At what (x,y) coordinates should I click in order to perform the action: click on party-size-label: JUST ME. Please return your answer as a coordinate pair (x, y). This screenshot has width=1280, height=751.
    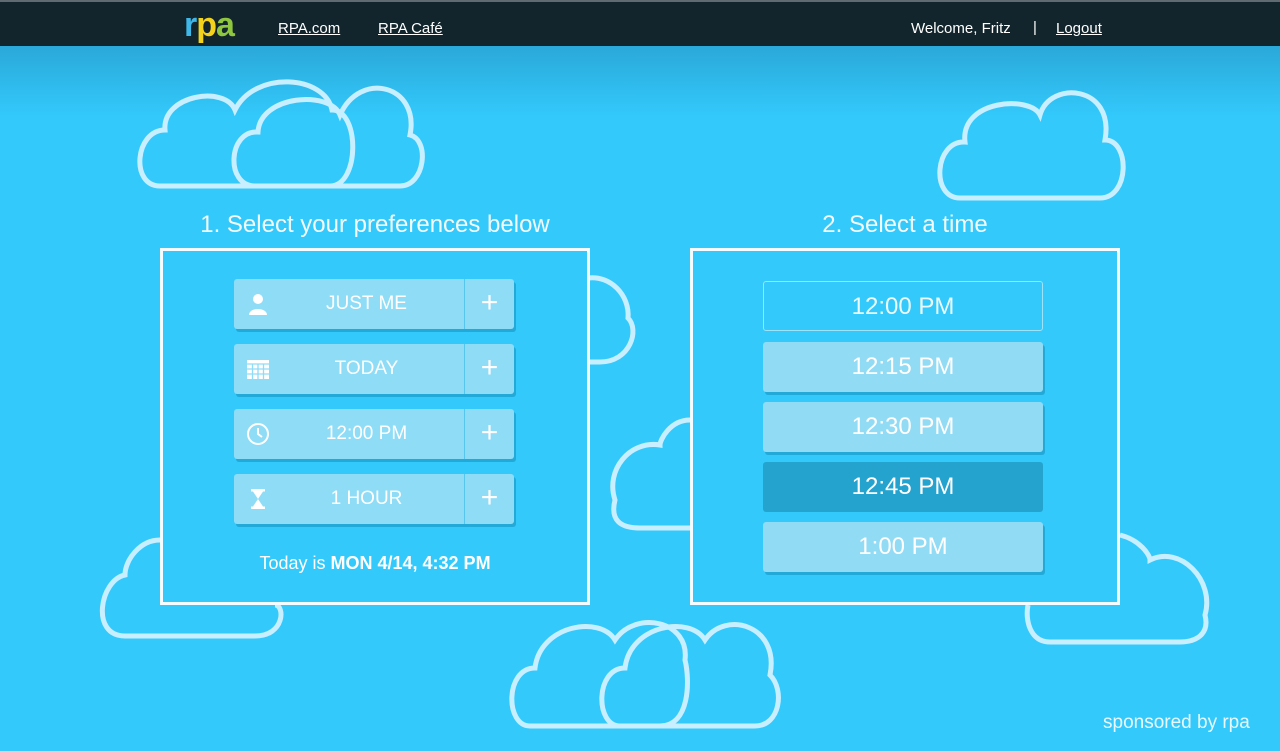
    Looking at the image, I should click on (366, 303).